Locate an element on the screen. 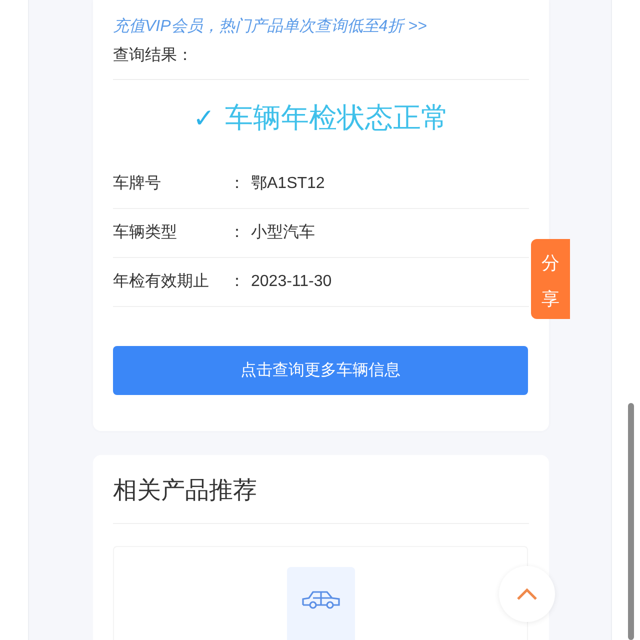  field-value: 鄂A1ST12 is located at coordinates (288, 184).